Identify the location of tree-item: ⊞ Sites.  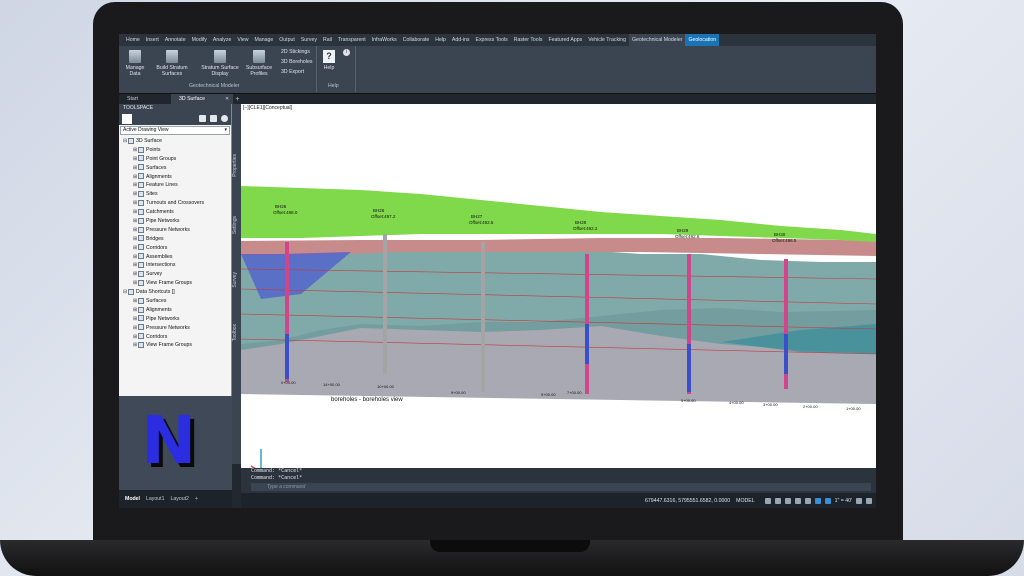
(175, 194).